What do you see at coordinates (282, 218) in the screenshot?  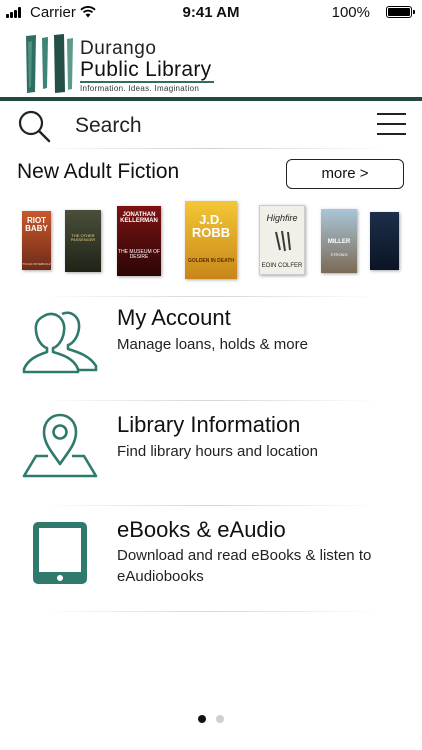 I see `book-cover-title: Highfire` at bounding box center [282, 218].